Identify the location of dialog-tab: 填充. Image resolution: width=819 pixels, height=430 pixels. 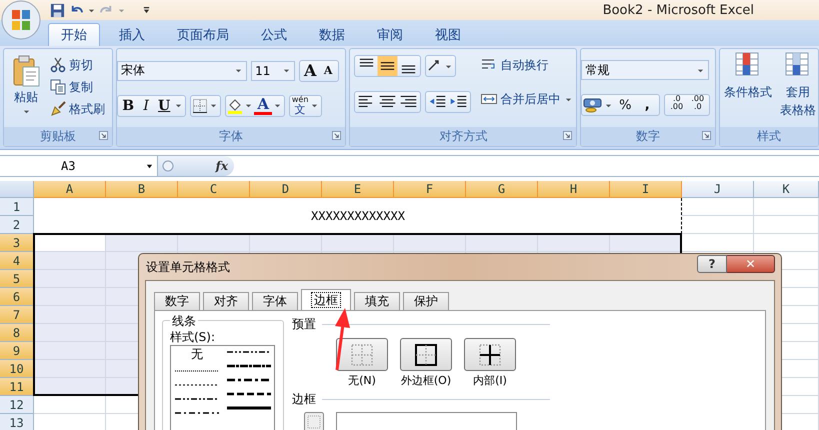
(377, 301).